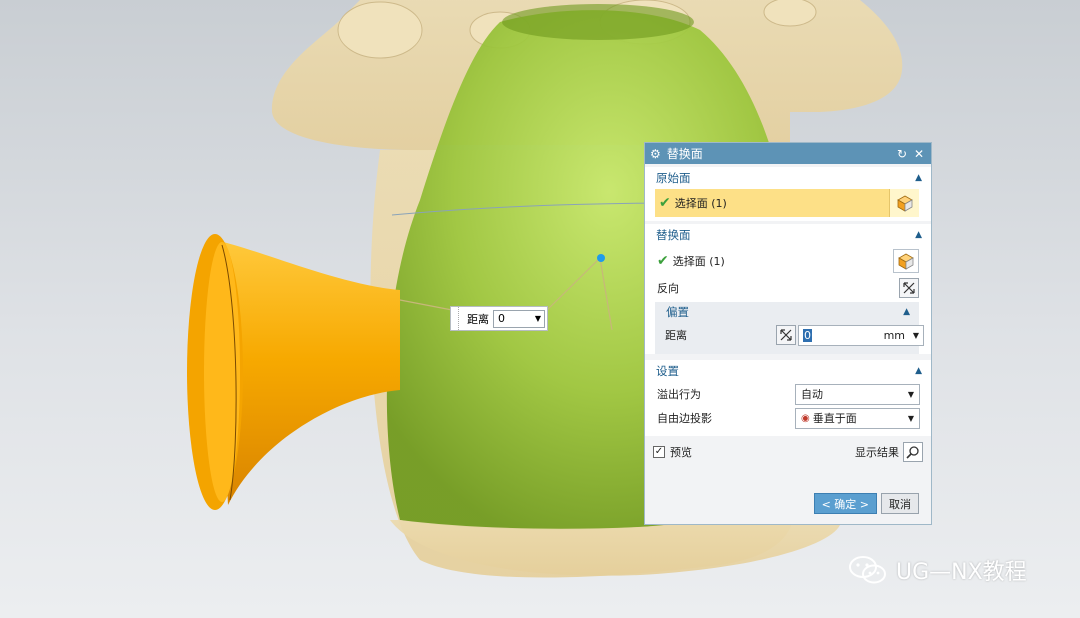 The image size is (1080, 618). I want to click on dialog-buttons: < 确定 > 取消, so click(866, 503).